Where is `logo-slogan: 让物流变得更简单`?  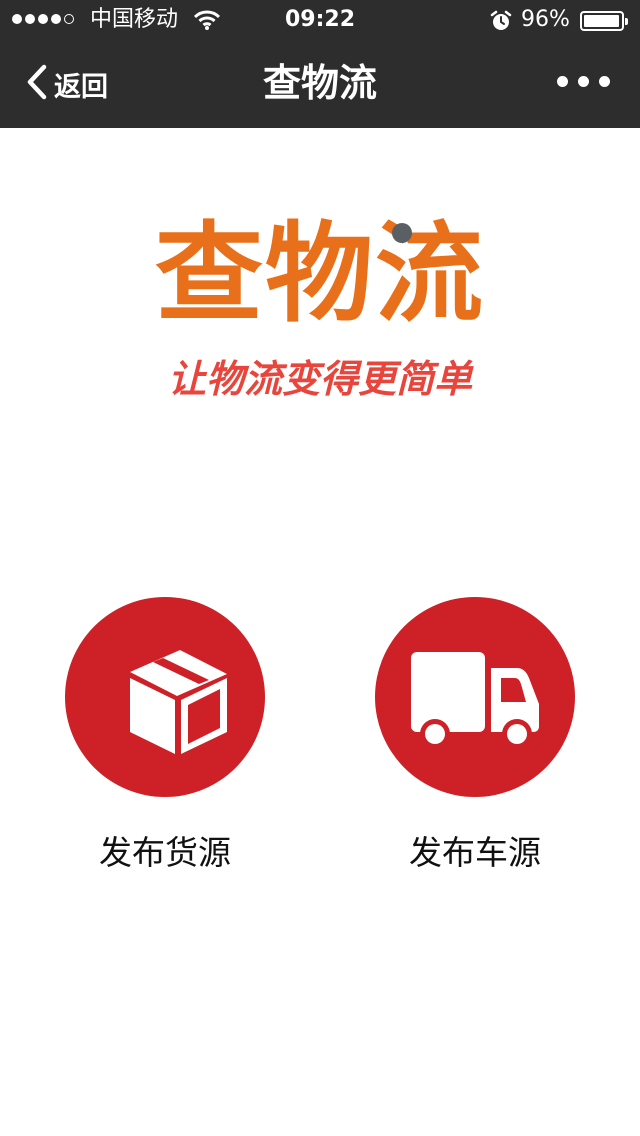 logo-slogan: 让物流变得更简单 is located at coordinates (319, 379).